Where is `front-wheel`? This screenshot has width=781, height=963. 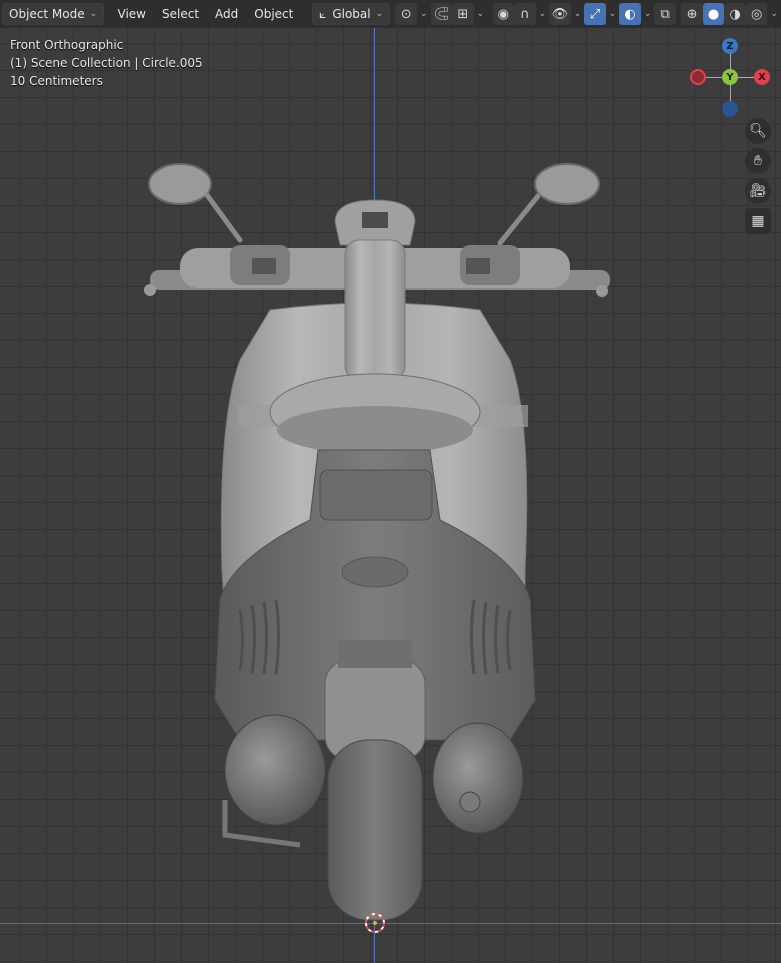
front-wheel is located at coordinates (375, 830).